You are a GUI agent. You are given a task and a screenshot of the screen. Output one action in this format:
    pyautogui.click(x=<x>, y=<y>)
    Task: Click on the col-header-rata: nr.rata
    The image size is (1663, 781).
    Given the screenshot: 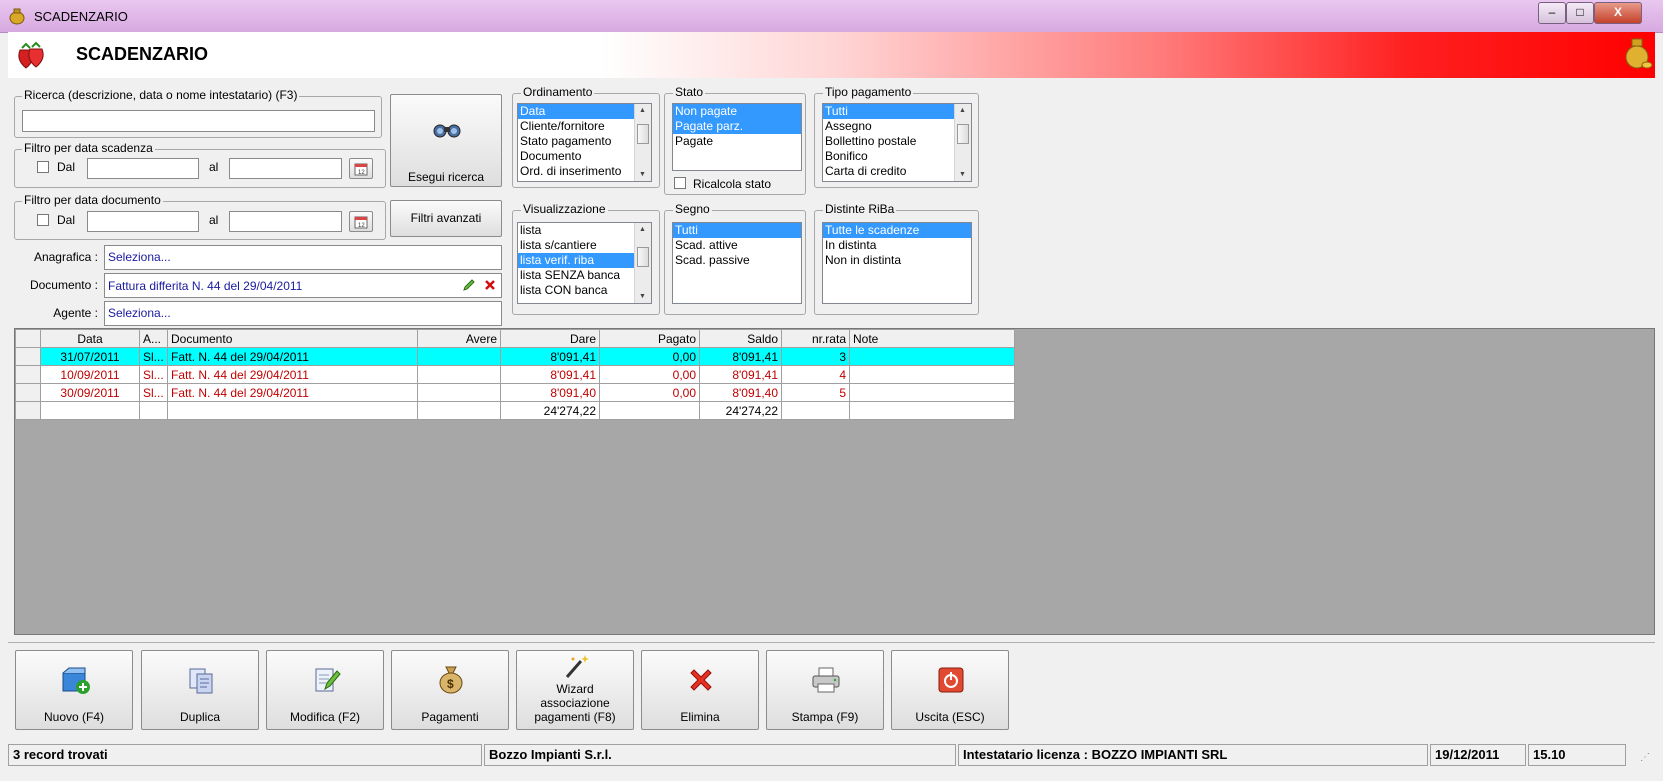 What is the action you would take?
    pyautogui.click(x=815, y=338)
    